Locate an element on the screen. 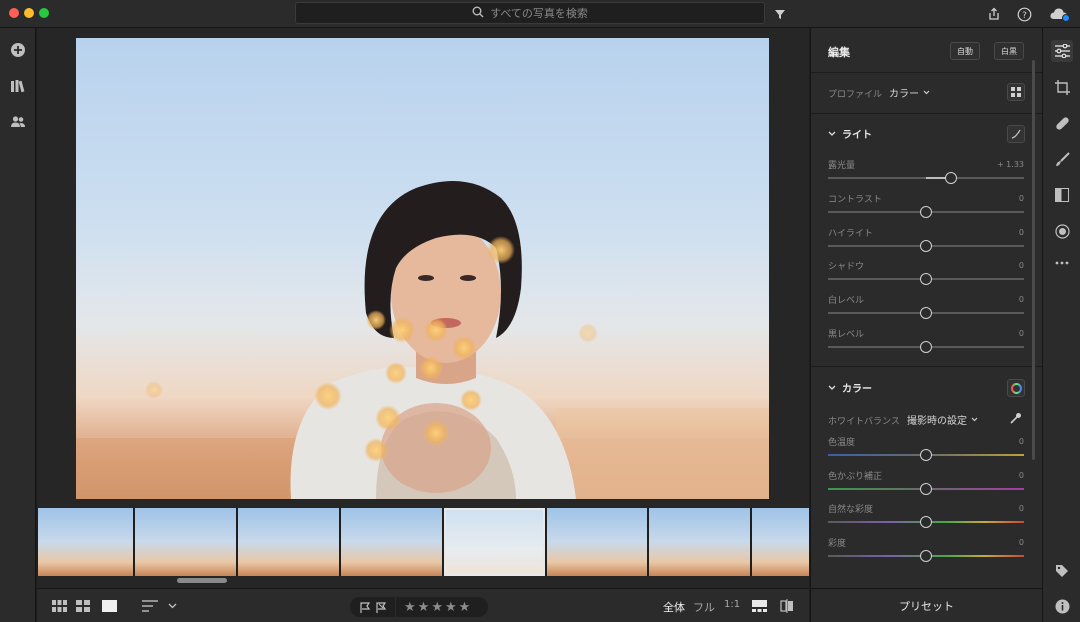 This screenshot has height=622, width=1080. detail-view-icon is located at coordinates (109, 606).